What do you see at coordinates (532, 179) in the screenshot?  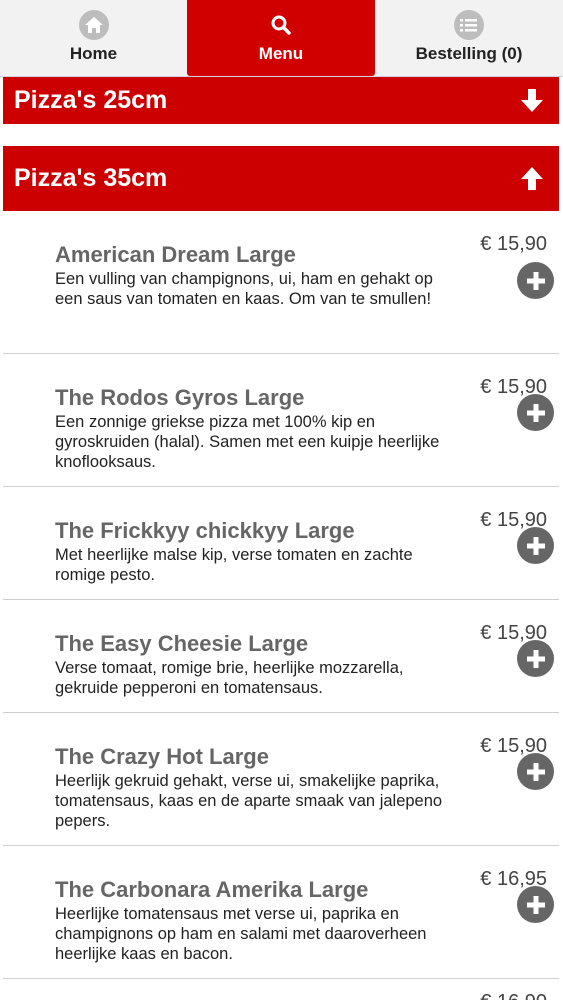 I see `arrow-up-icon` at bounding box center [532, 179].